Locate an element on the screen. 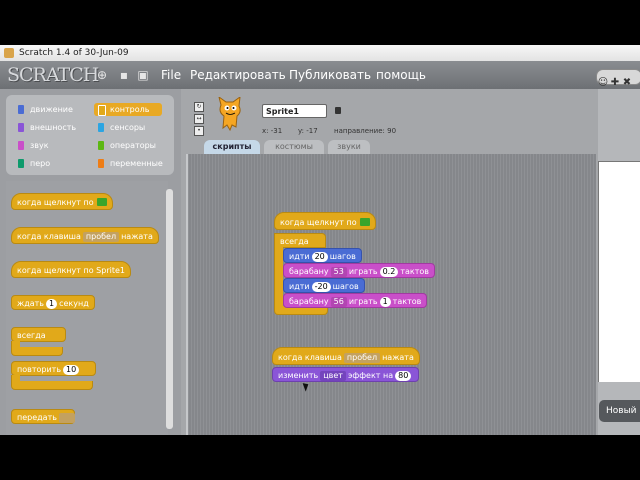 This screenshot has height=480, width=640. category-control: контроль is located at coordinates (128, 109).